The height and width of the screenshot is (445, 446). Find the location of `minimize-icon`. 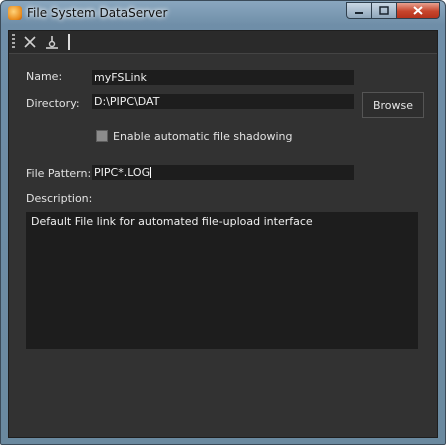

minimize-icon is located at coordinates (359, 12).